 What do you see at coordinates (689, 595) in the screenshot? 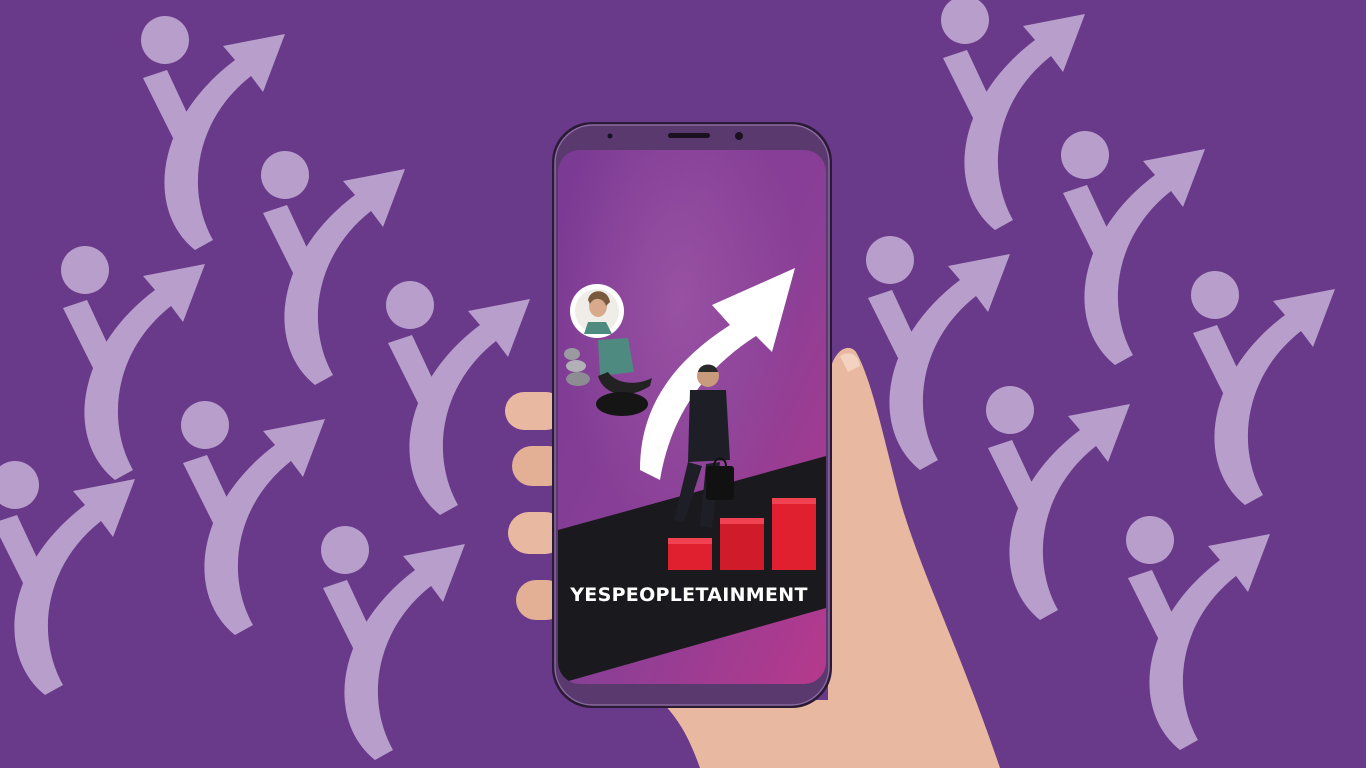
I see `brand-title: YESPEOPLETAINMENT` at bounding box center [689, 595].